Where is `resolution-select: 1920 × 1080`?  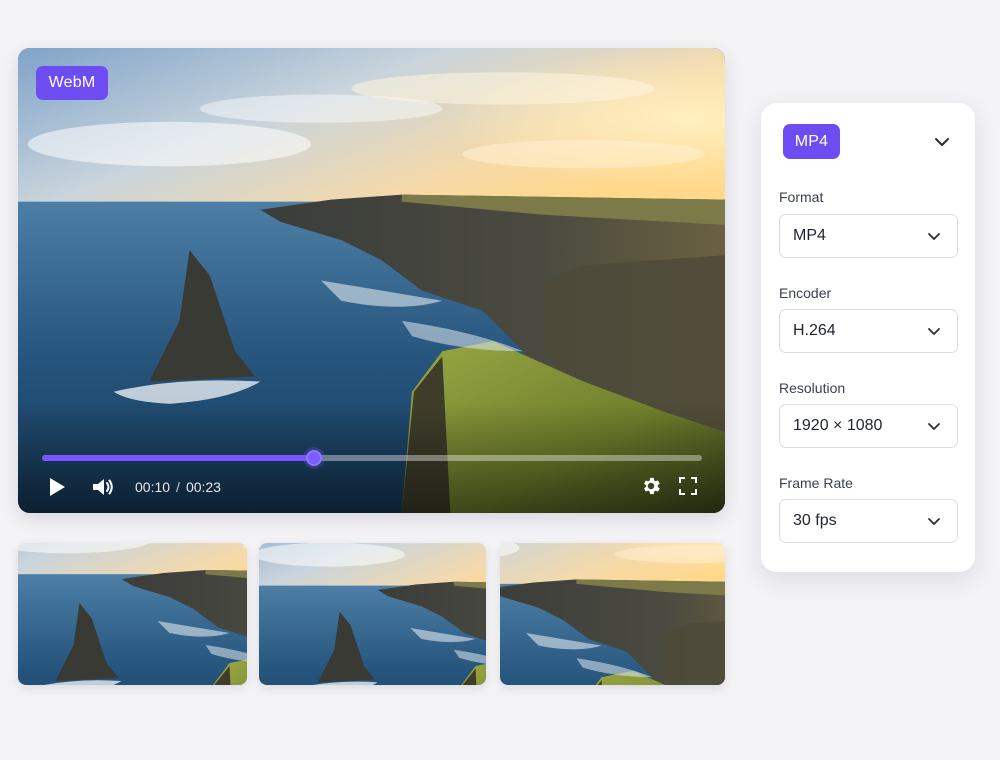
resolution-select: 1920 × 1080 is located at coordinates (868, 426).